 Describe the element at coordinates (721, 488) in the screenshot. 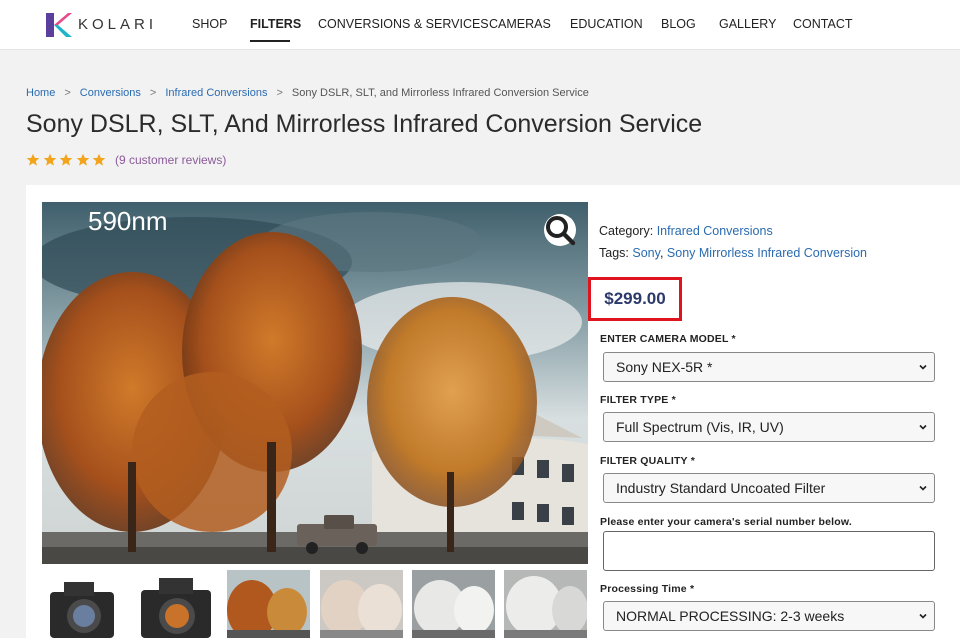

I see `filter-quality-value: Industry Standard Uncoated Filter` at that location.